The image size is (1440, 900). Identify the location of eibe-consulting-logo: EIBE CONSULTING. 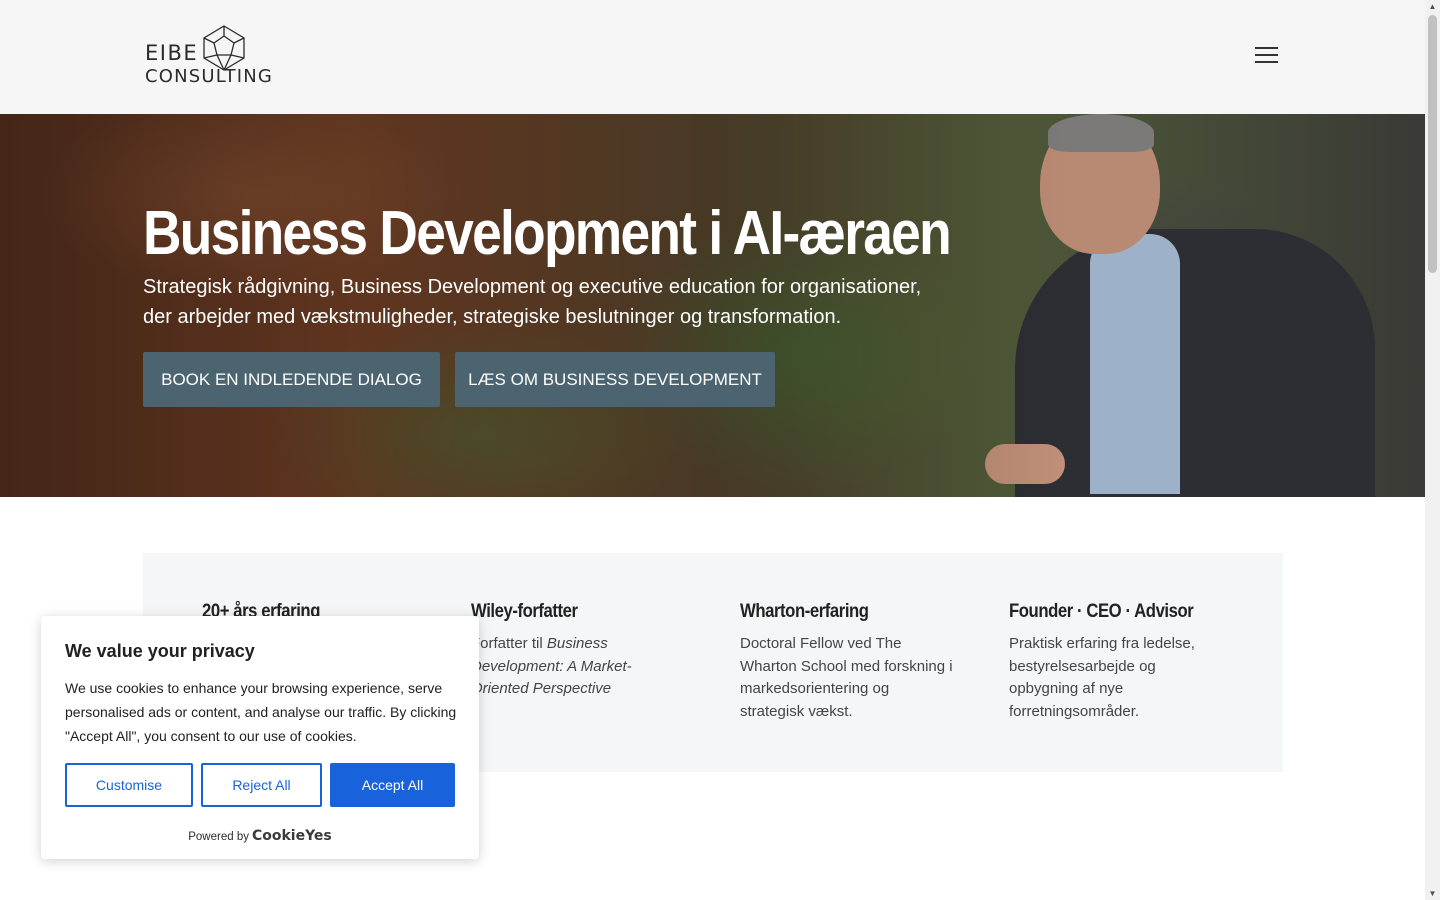
(208, 58).